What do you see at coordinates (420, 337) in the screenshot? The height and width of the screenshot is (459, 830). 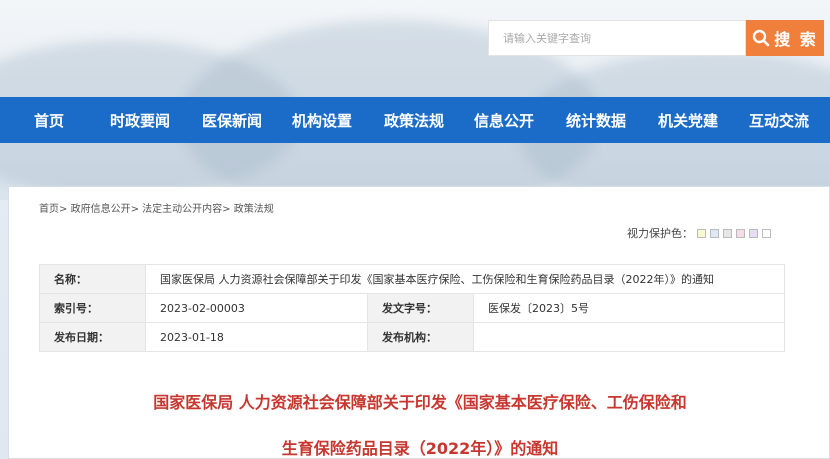 I see `org-label: 发布机构：` at bounding box center [420, 337].